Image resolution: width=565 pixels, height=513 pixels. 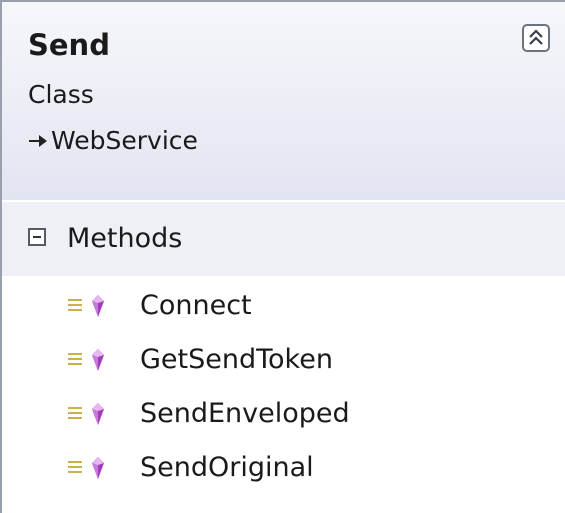 What do you see at coordinates (227, 467) in the screenshot?
I see `method-label: SendOriginal` at bounding box center [227, 467].